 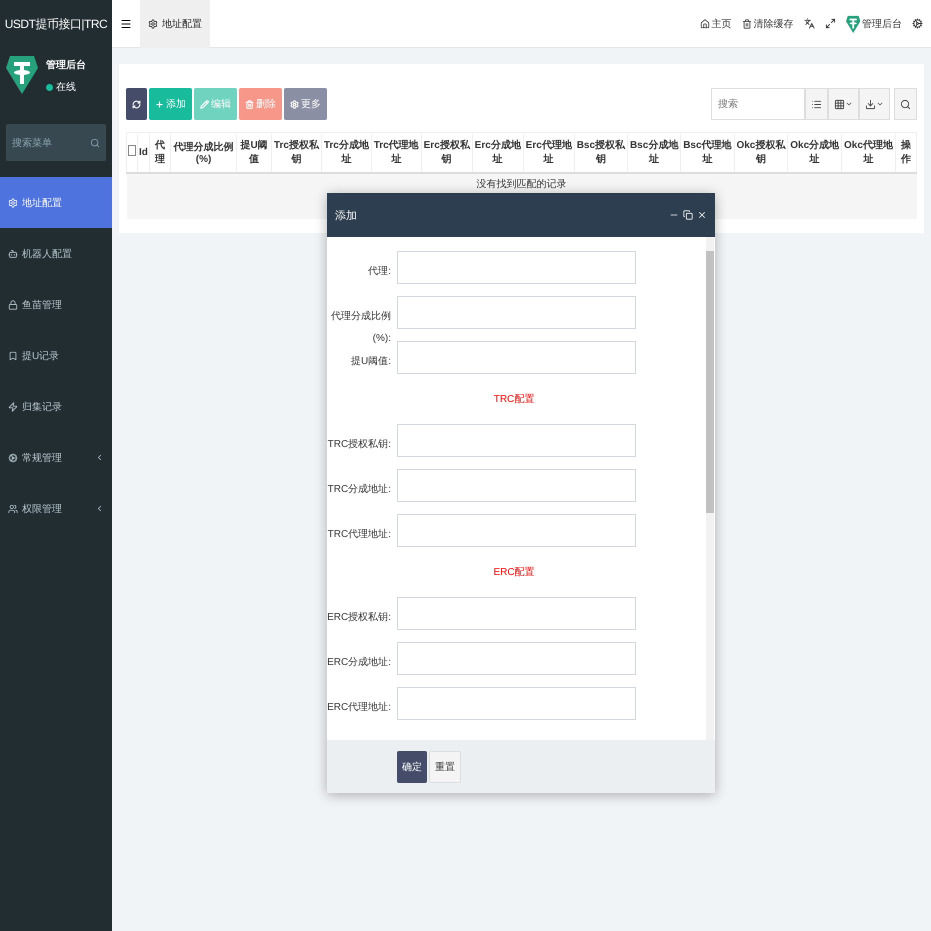 I want to click on language-icon, so click(x=809, y=23).